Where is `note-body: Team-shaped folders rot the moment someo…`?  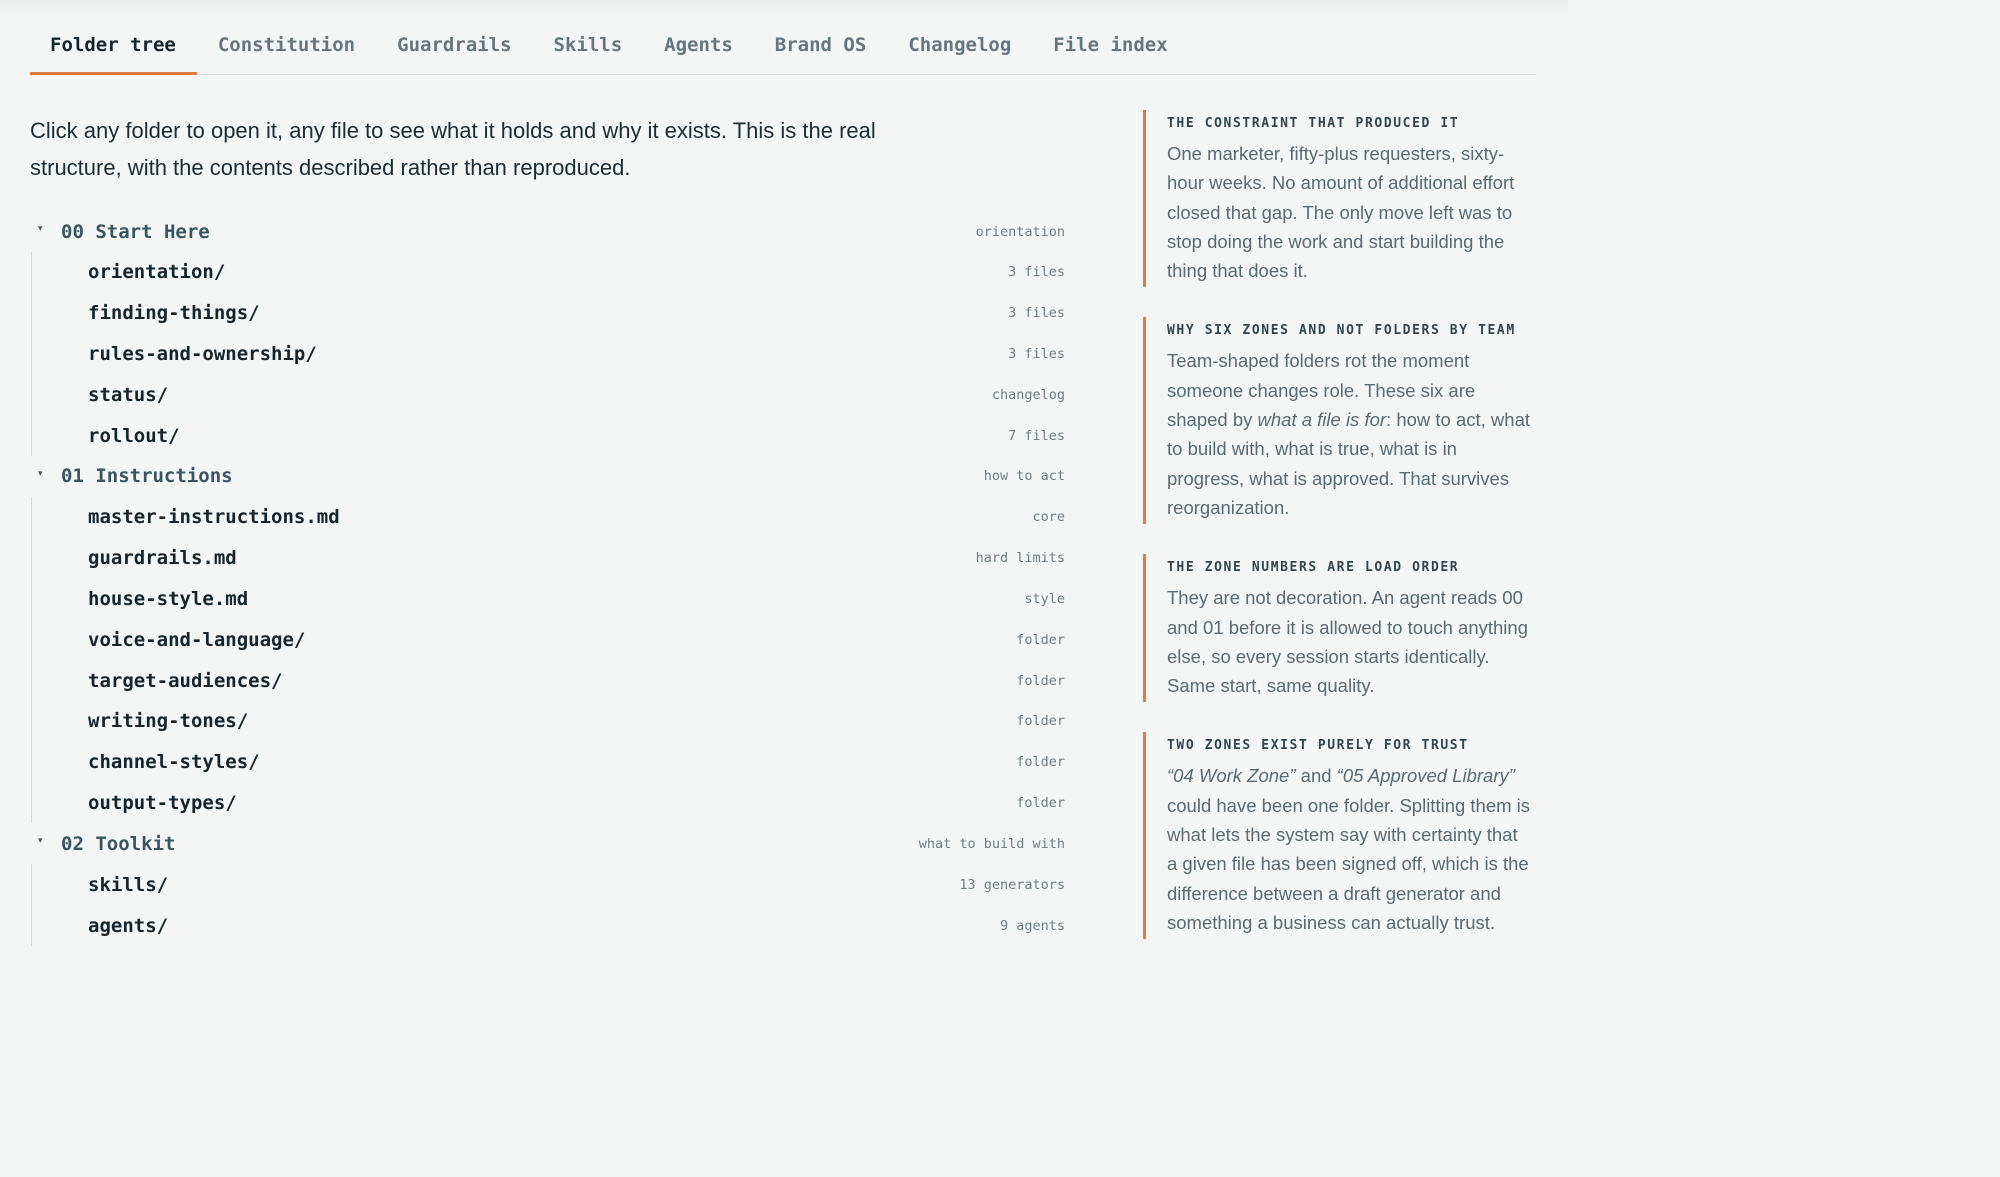
note-body: Team-shaped folders rot the moment someo… is located at coordinates (1350, 435).